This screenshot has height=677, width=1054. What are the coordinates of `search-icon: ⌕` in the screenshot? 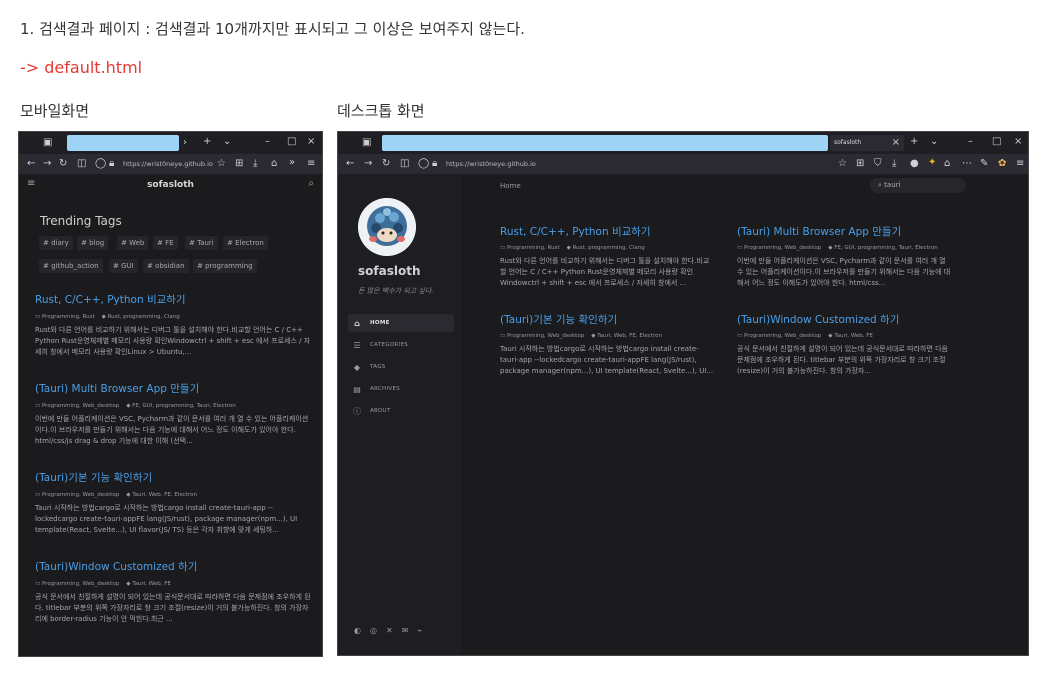 It's located at (311, 184).